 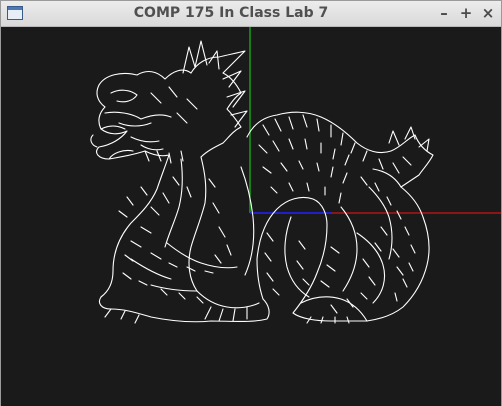 I want to click on window-title: COMP 175 In Class Lab 7, so click(x=231, y=13).